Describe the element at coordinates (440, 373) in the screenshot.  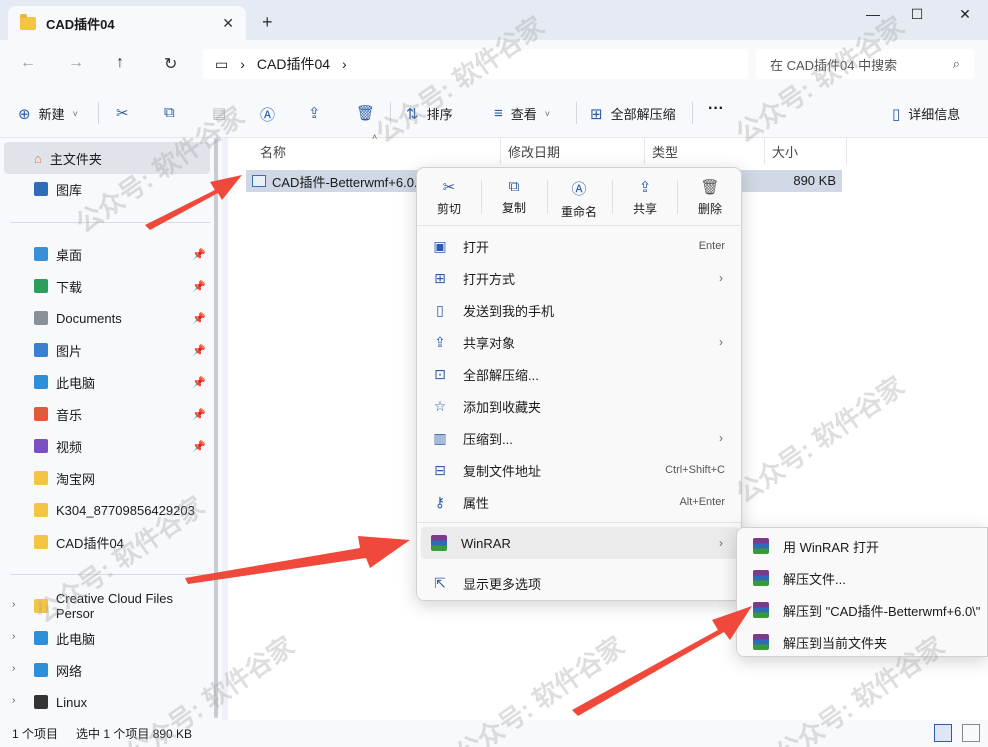
I see `extract-icon: ⊡` at that location.